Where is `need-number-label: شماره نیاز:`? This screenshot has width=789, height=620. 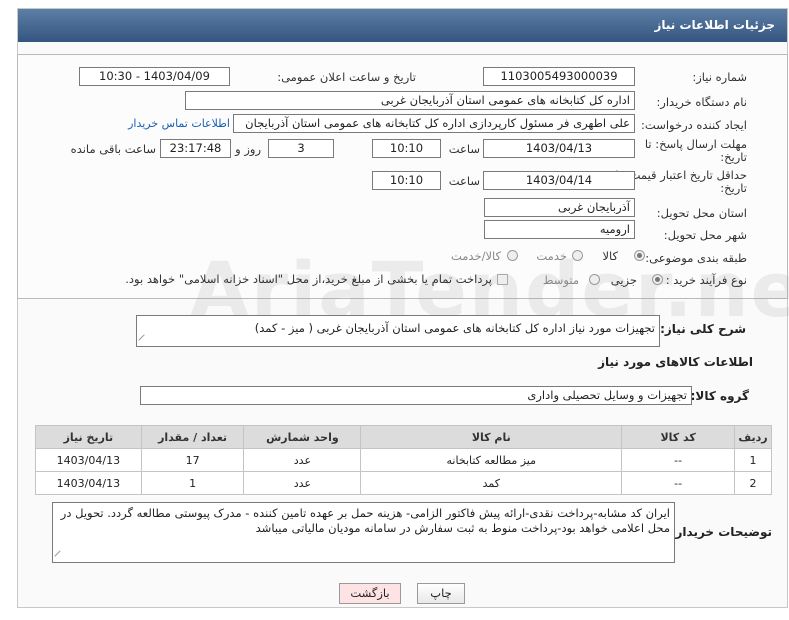
need-number-label: شماره نیاز: is located at coordinates (719, 77).